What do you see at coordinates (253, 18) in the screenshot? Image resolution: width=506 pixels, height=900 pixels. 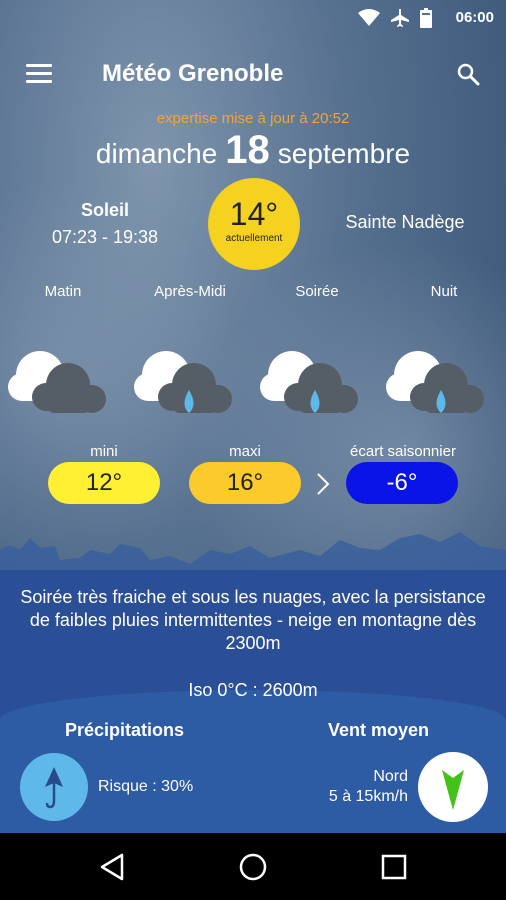 I see `status-bar: 06:00` at bounding box center [253, 18].